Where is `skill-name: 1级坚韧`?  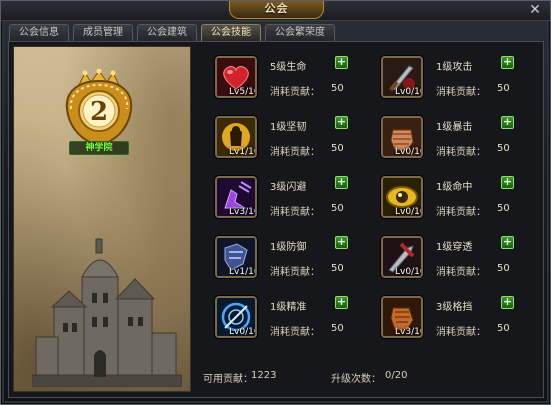
skill-name: 1级坚韧 is located at coordinates (288, 127).